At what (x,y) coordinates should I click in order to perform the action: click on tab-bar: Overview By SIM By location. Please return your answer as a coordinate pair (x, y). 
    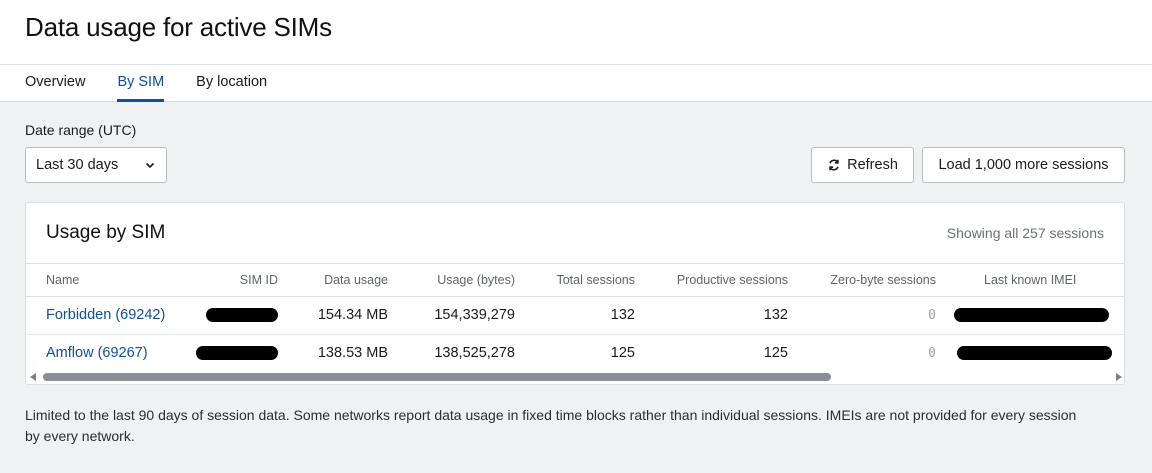
    Looking at the image, I should click on (576, 83).